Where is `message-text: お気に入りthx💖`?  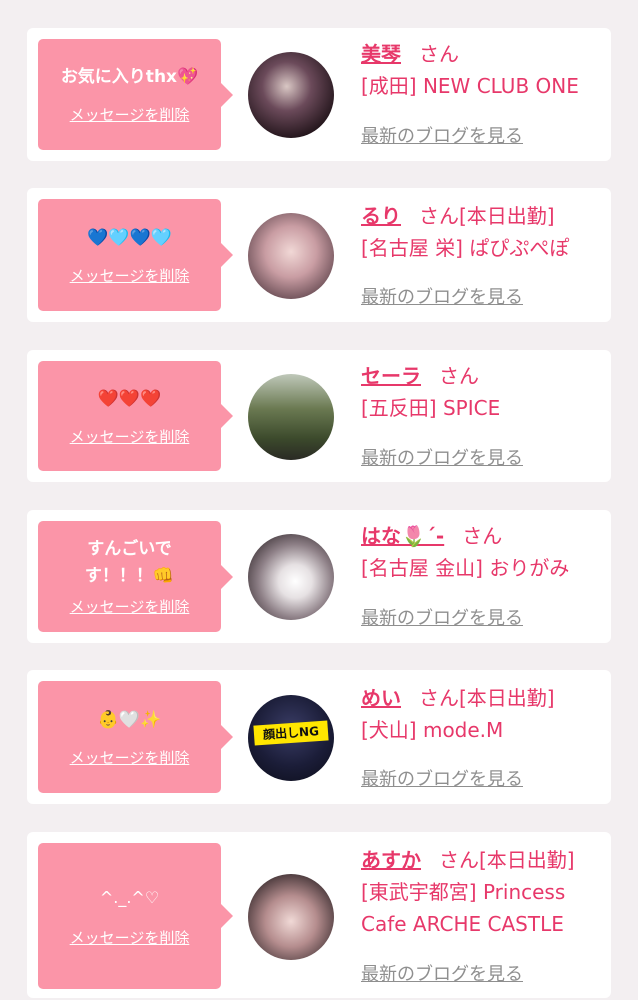
message-text: お気に入りthx💖 is located at coordinates (129, 77).